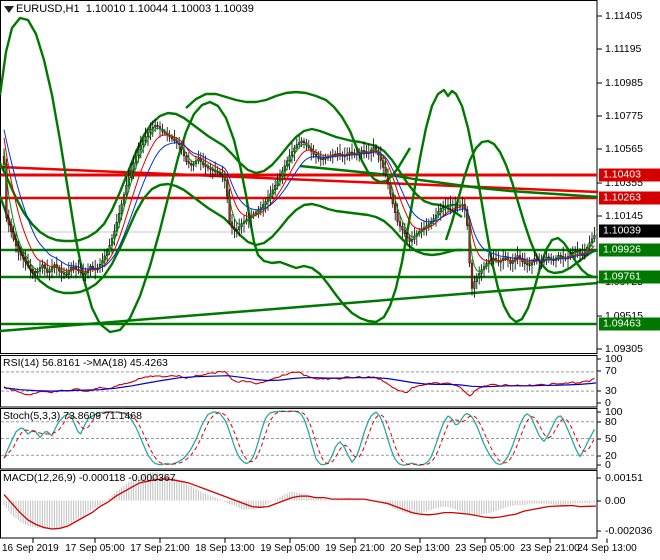 This screenshot has height=560, width=660. Describe the element at coordinates (624, 478) in the screenshot. I see `macd-tick-label: 0.00151` at that location.